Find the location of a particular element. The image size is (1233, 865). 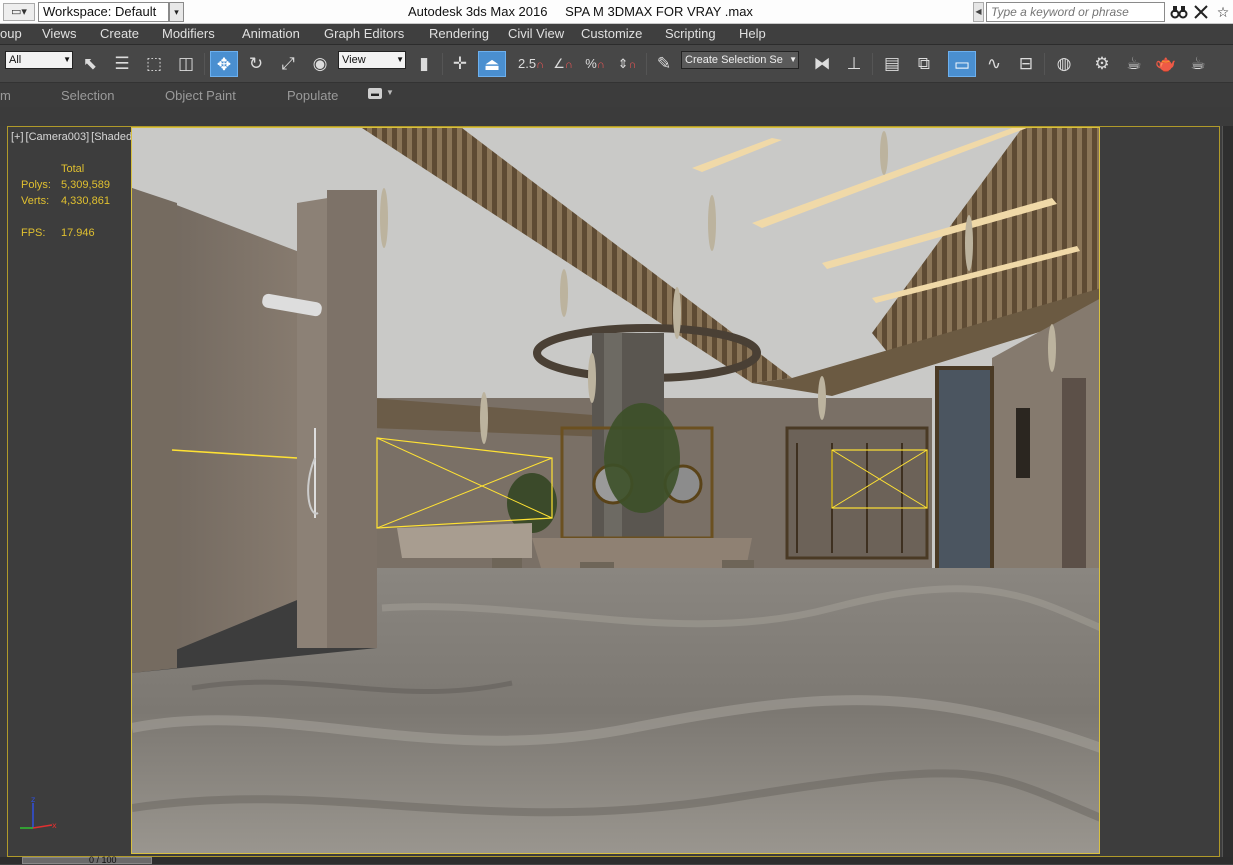

align-icon: ⊥ is located at coordinates (854, 64).